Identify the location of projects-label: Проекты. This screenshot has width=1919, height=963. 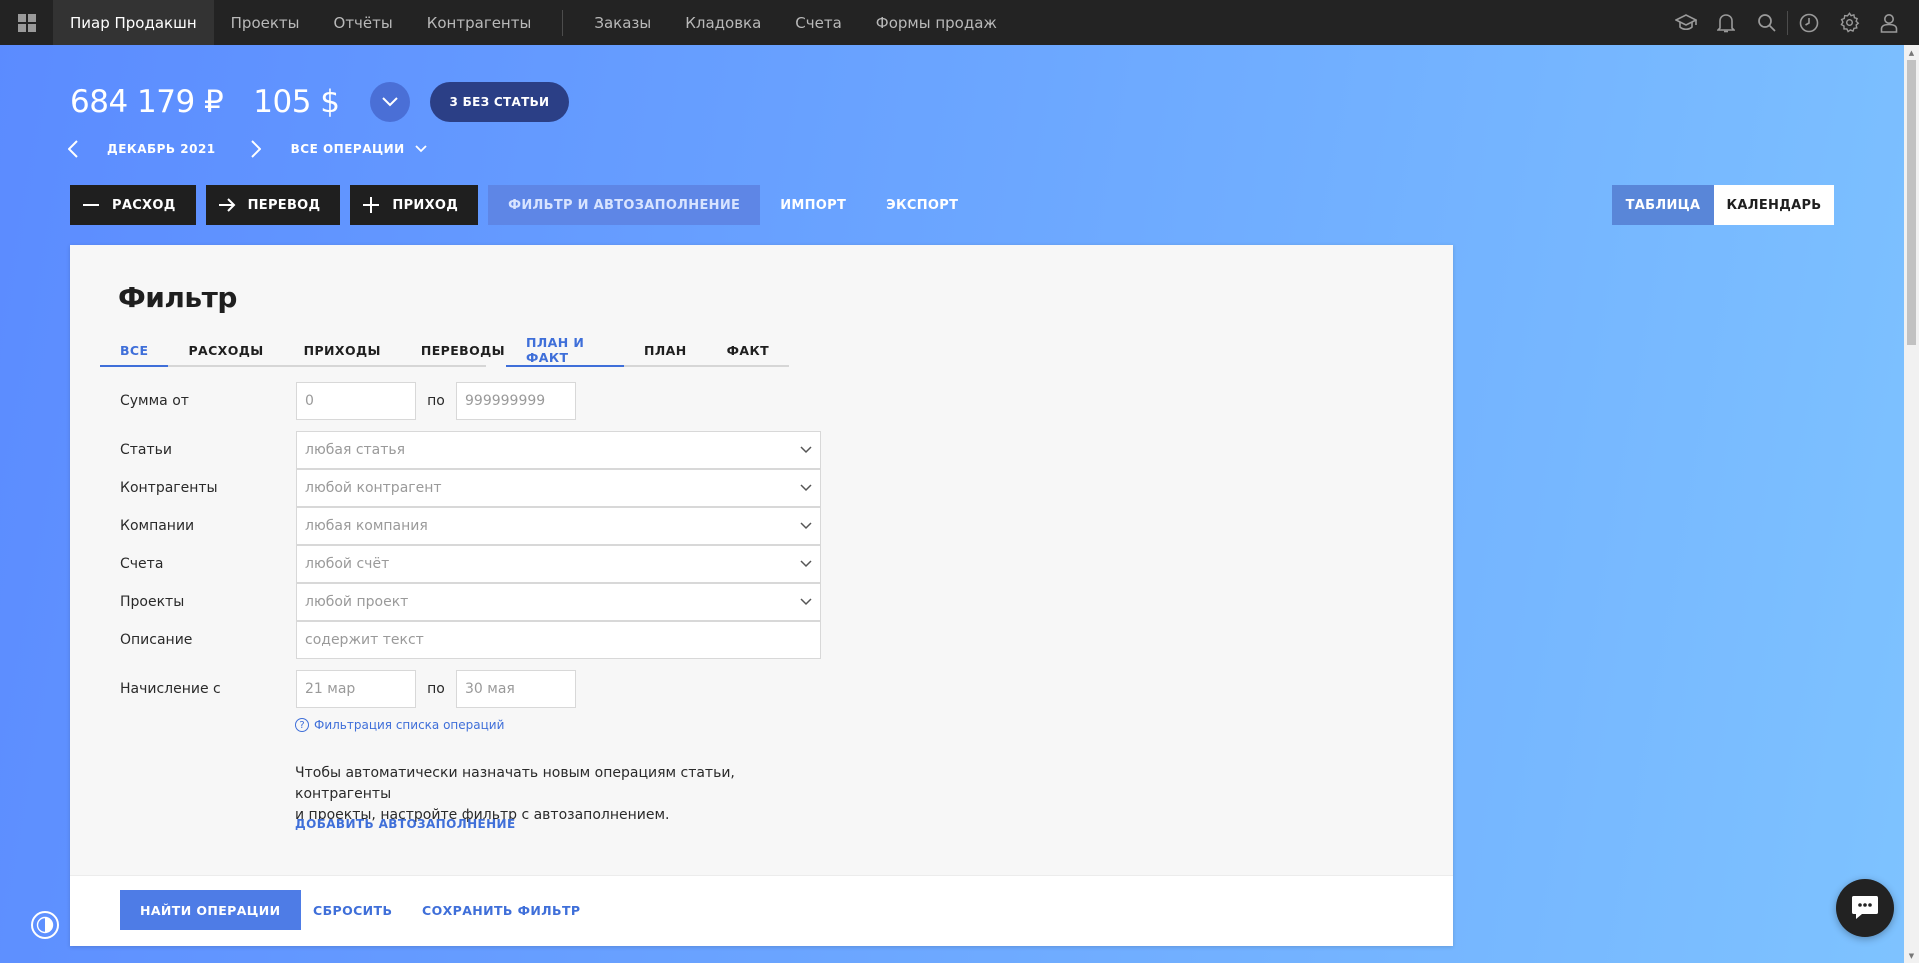
(152, 602).